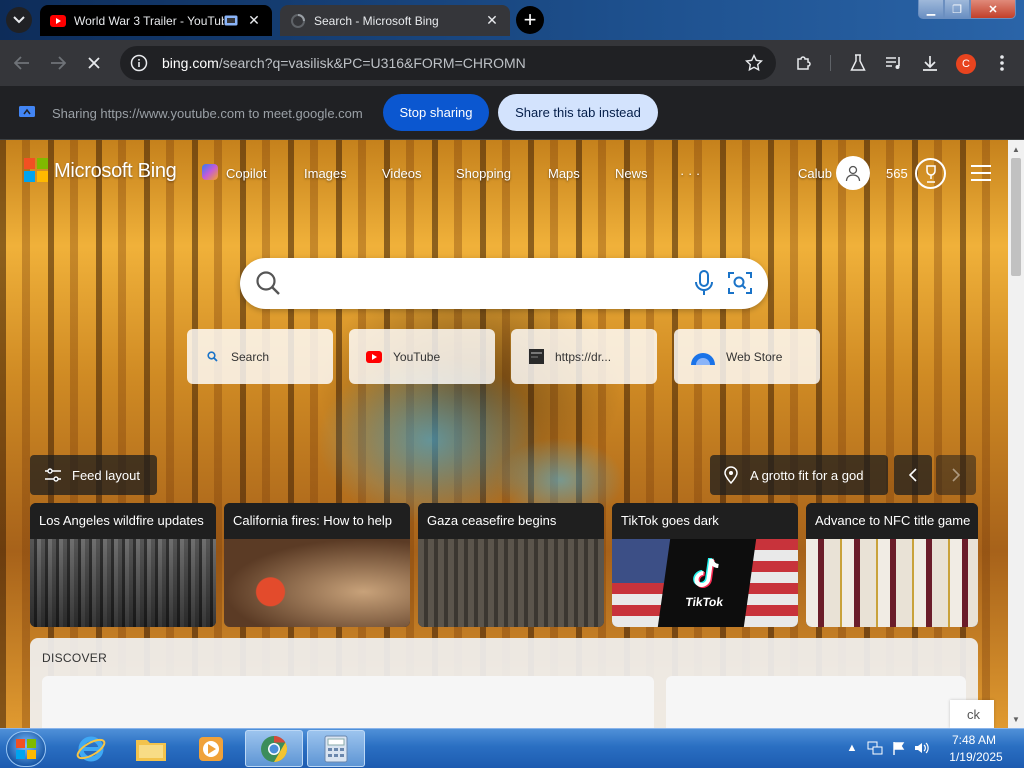 This screenshot has width=1024, height=768. What do you see at coordinates (511, 565) in the screenshot?
I see `news-card-gaza-ceasefire: Gaza ceasefire begins` at bounding box center [511, 565].